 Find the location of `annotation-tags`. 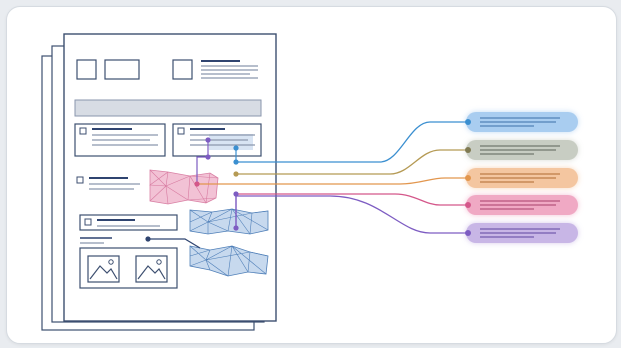

annotation-tags is located at coordinates (521, 177).